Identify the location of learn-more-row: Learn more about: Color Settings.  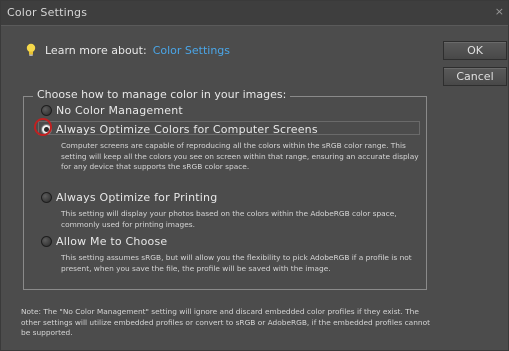
(127, 50).